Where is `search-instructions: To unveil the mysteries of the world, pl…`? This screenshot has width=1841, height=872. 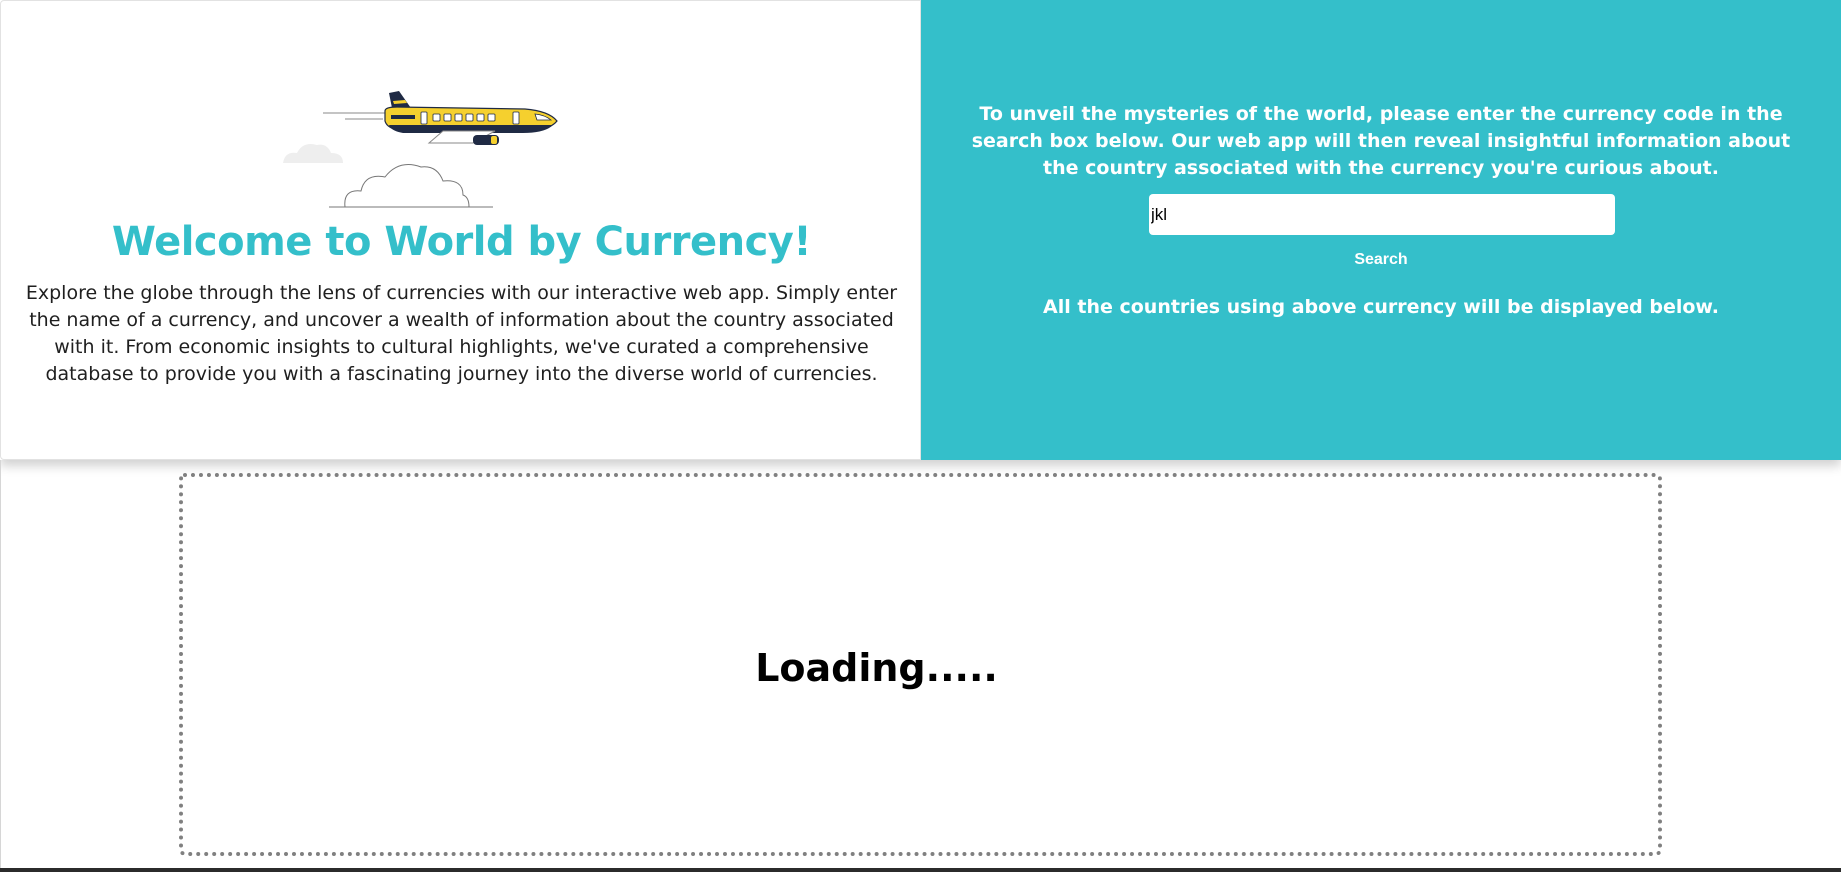
search-instructions: To unveil the mysteries of the world, pl… is located at coordinates (1381, 141).